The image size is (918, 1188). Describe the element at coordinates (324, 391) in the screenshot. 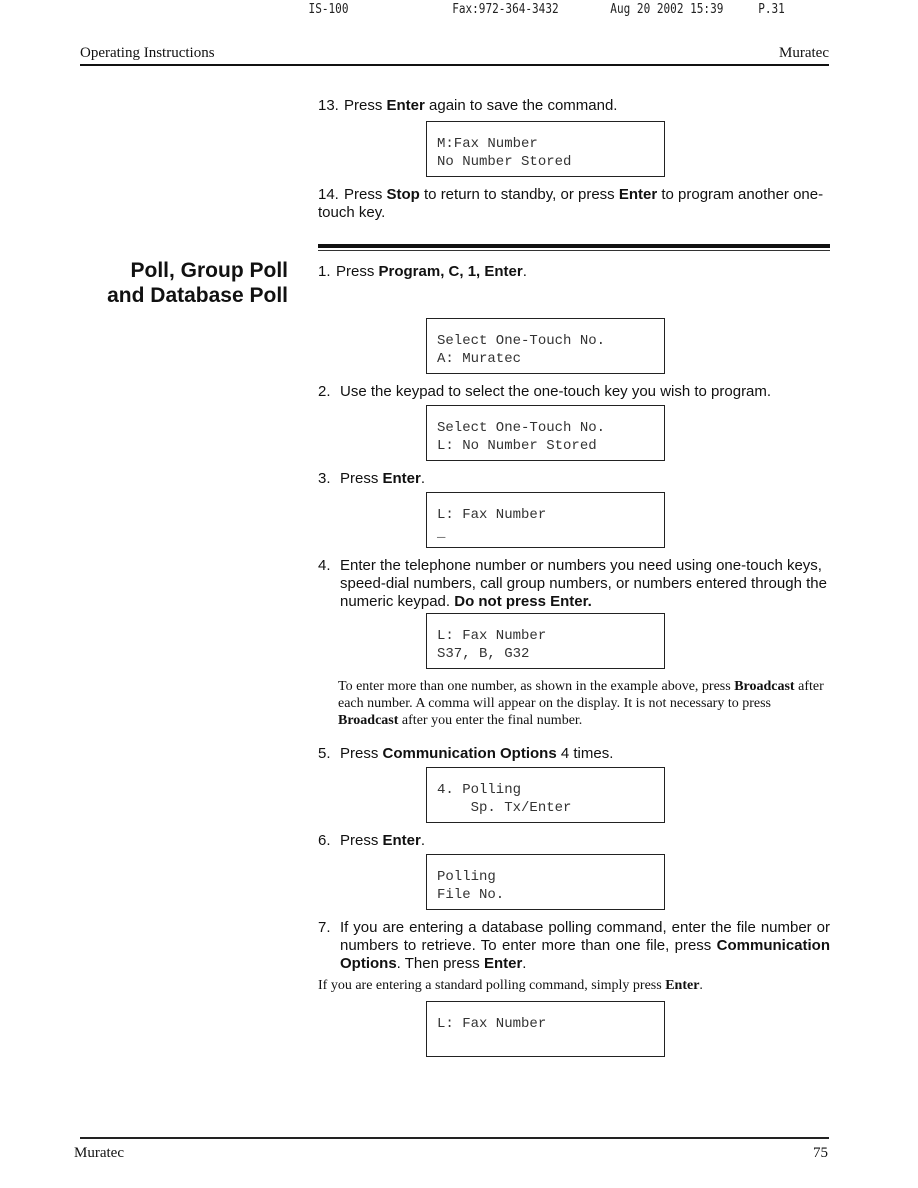

I see `step-number: 2.` at that location.